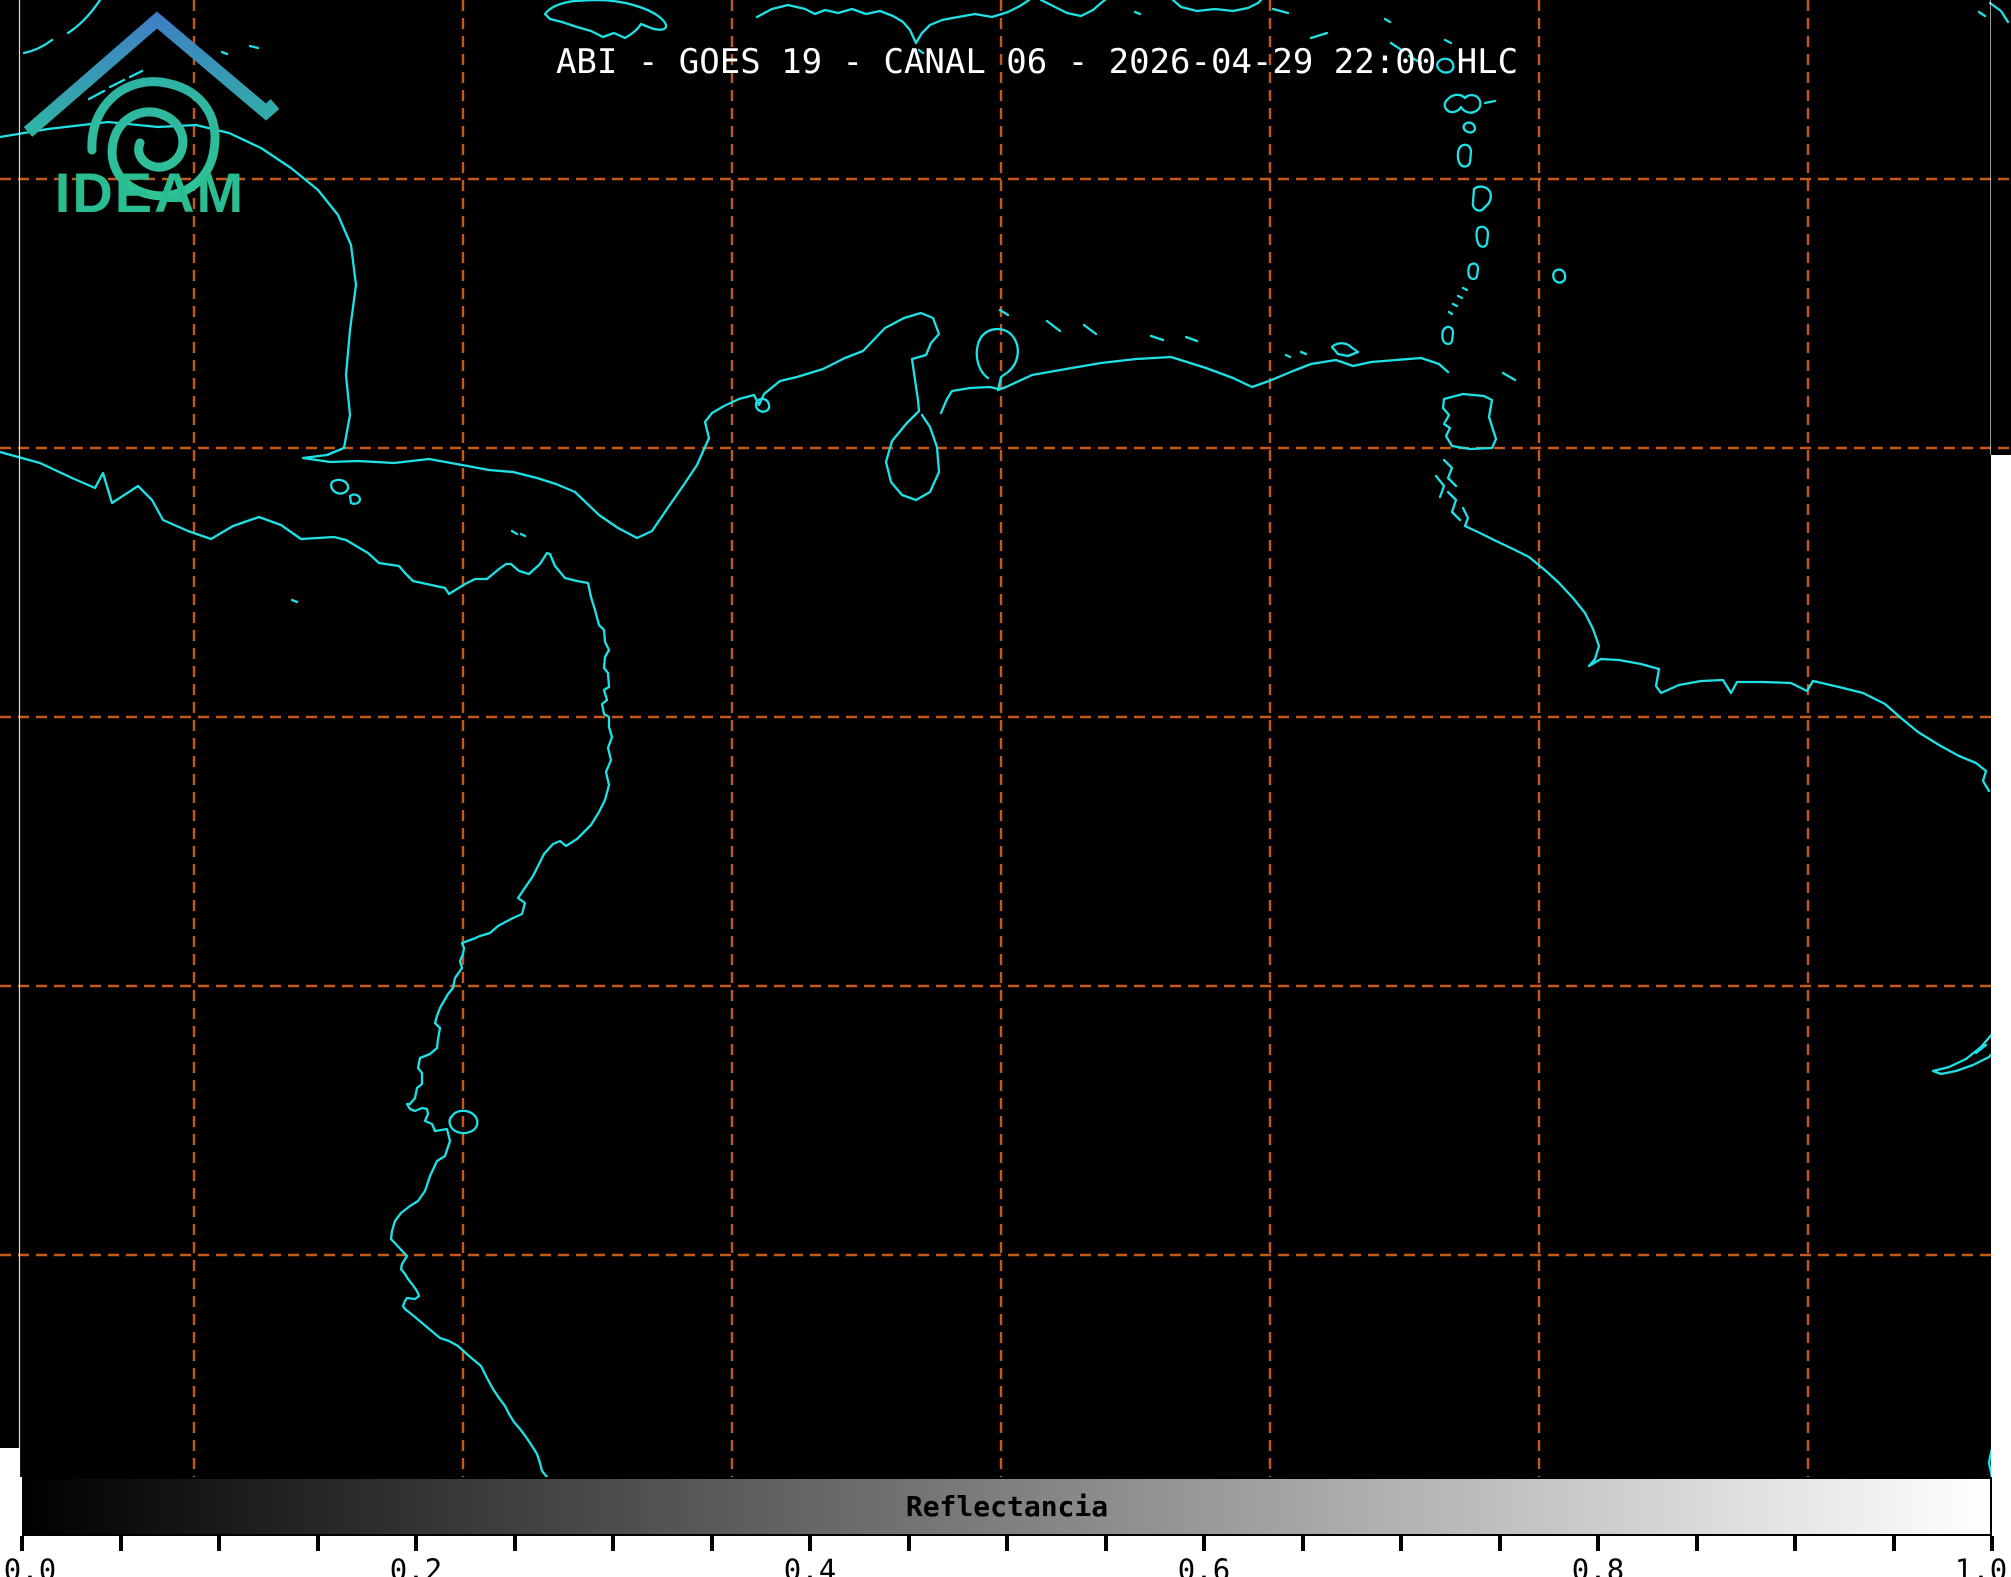 The image size is (2011, 1577). What do you see at coordinates (30, 1565) in the screenshot?
I see `colorbar-tick-label: 0.0` at bounding box center [30, 1565].